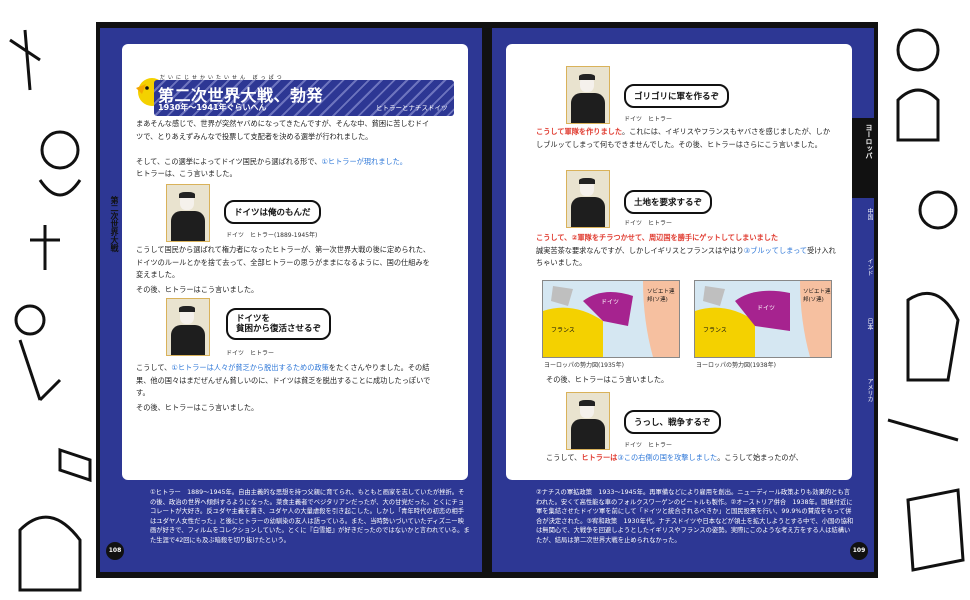 This screenshot has width=970, height=600. I want to click on tab-europe: ヨーロッパ, so click(863, 141).